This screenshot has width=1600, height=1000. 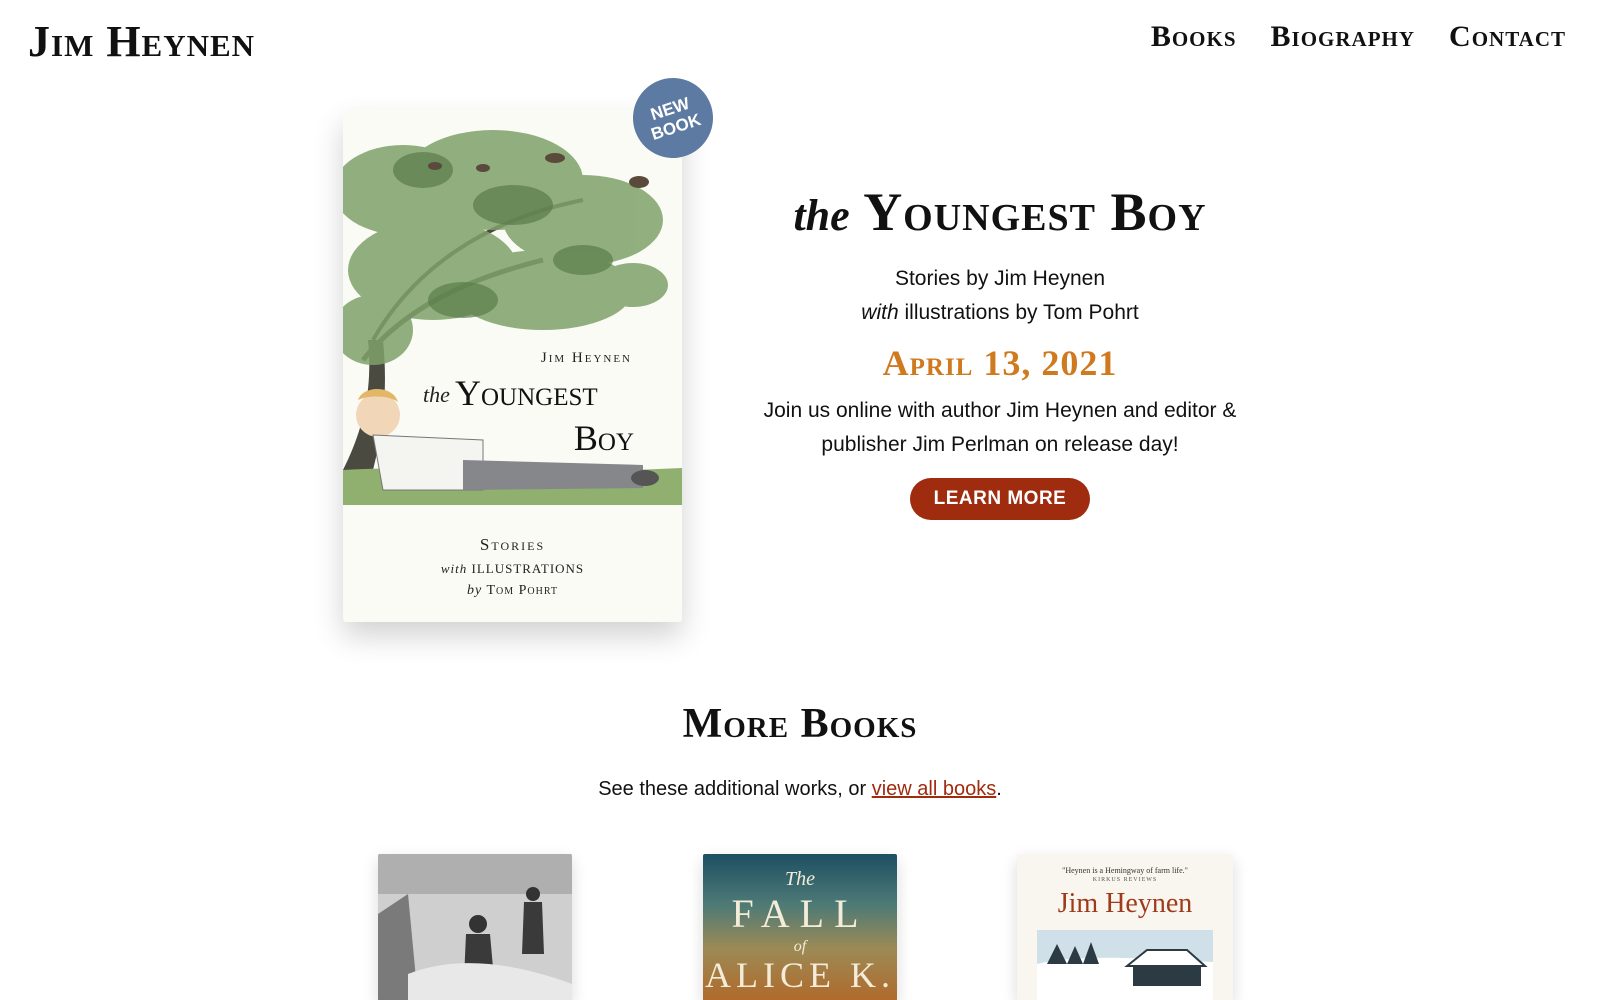 What do you see at coordinates (880, 312) in the screenshot?
I see `byline-with: with` at bounding box center [880, 312].